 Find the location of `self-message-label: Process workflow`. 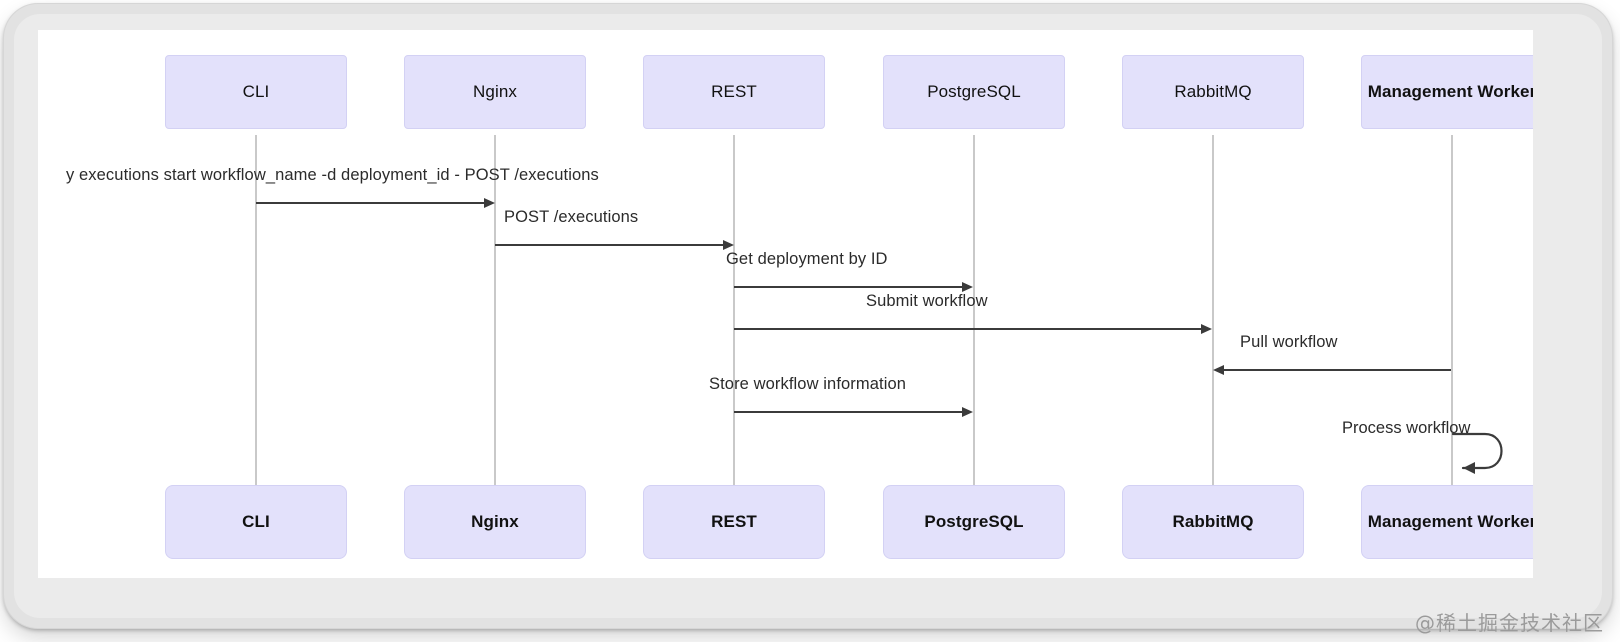

self-message-label: Process workflow is located at coordinates (1406, 428).